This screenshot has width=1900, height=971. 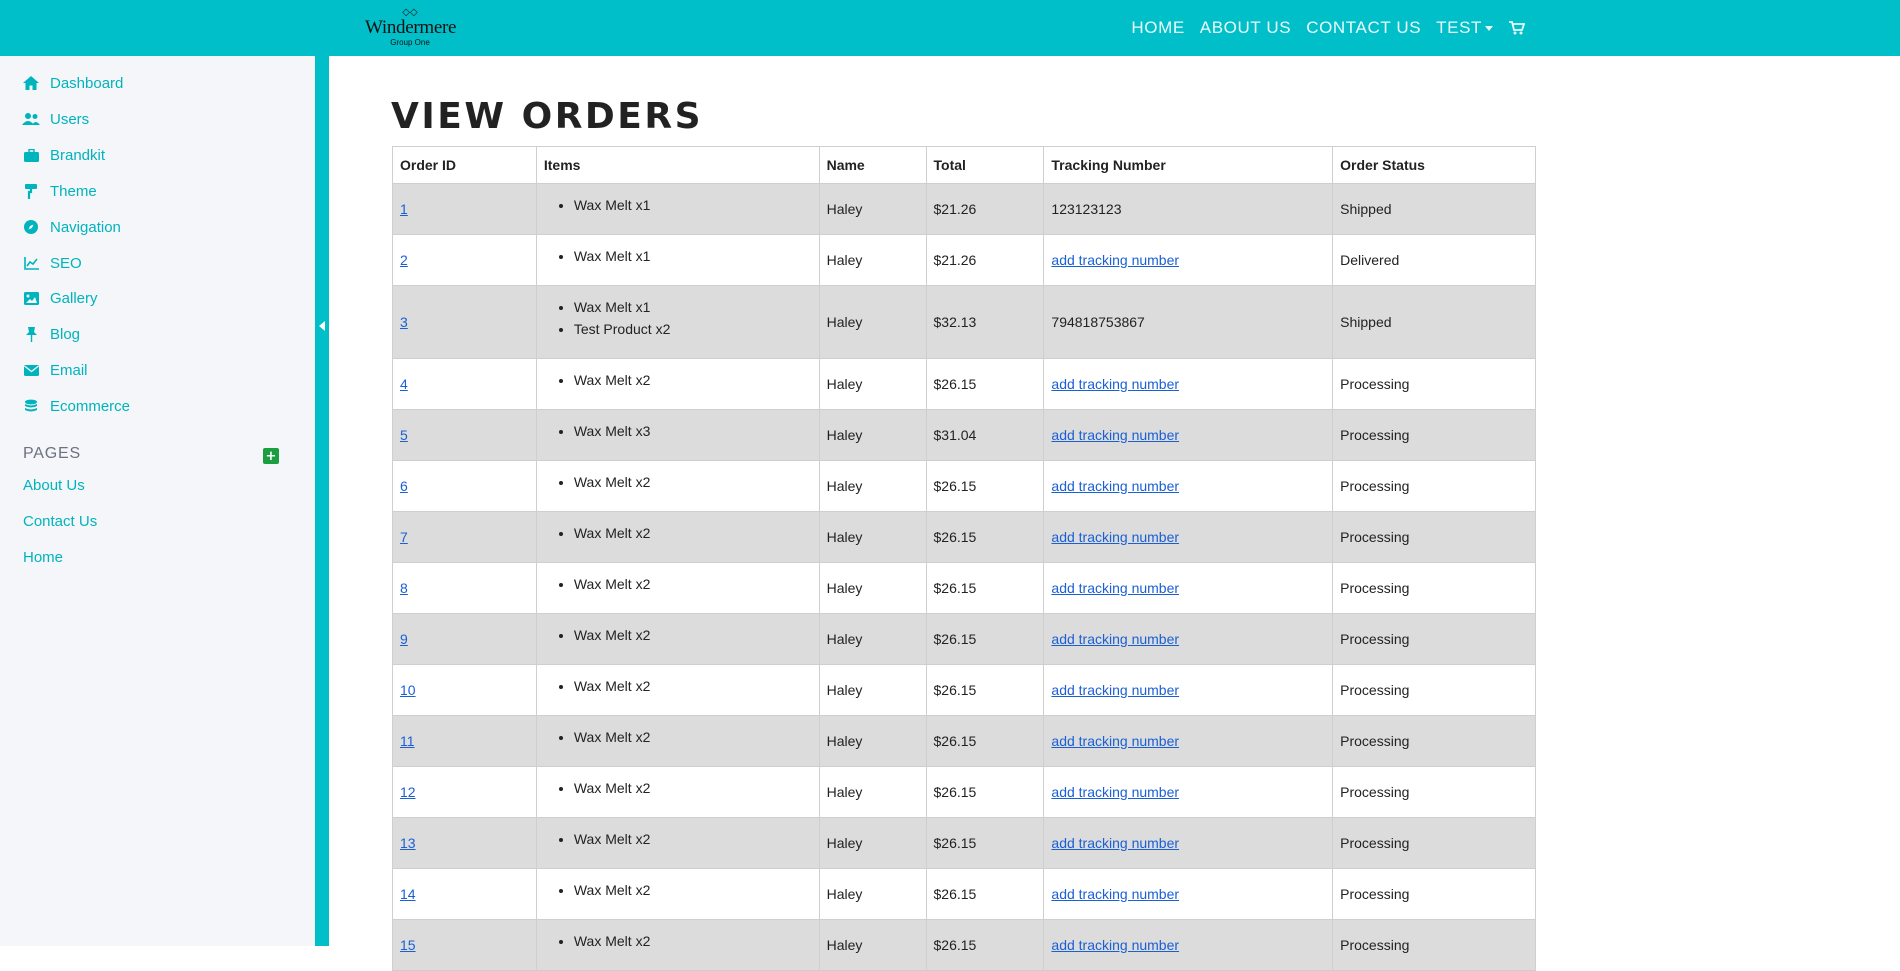 I want to click on order-id-cell: 6, so click(x=464, y=486).